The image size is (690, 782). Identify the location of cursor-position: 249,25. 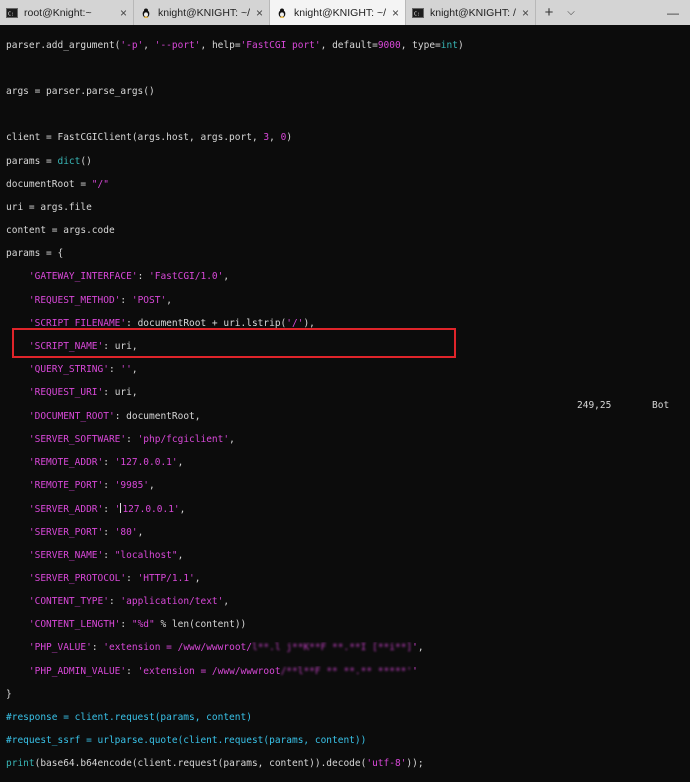
(594, 405).